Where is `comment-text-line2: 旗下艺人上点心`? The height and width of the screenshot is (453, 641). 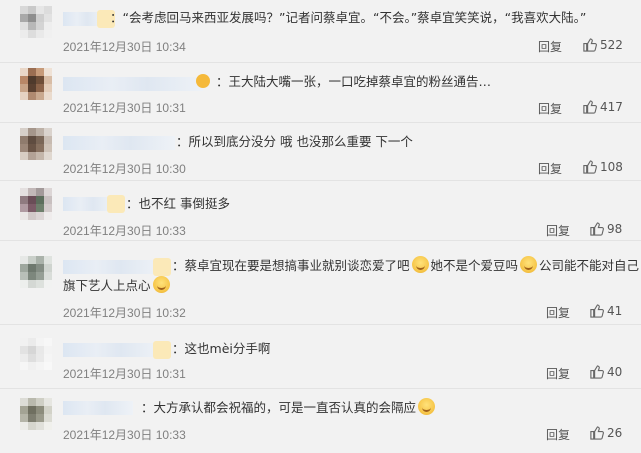
comment-text-line2: 旗下艺人上点心 is located at coordinates (117, 286).